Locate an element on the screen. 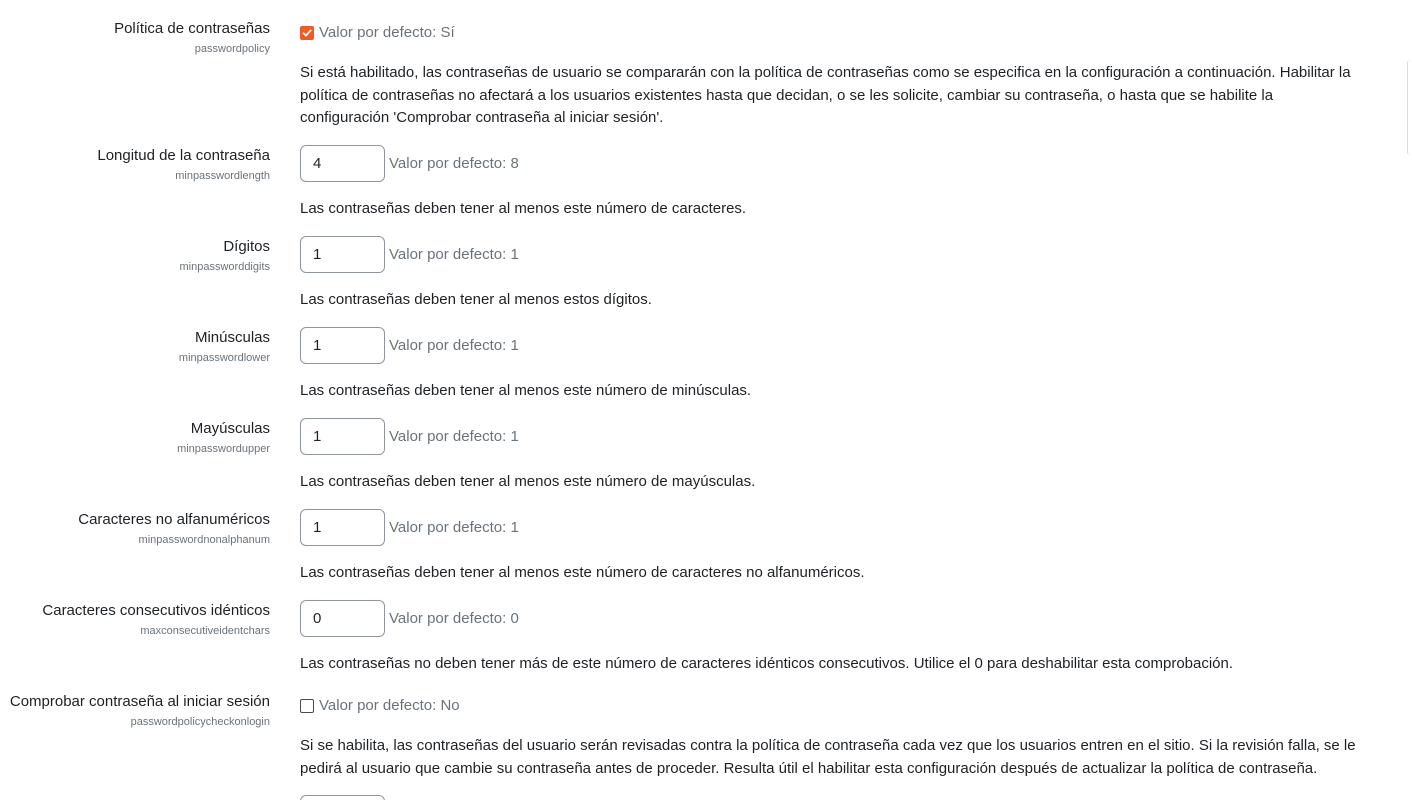  setting-key: minpasswordlower is located at coordinates (224, 358).